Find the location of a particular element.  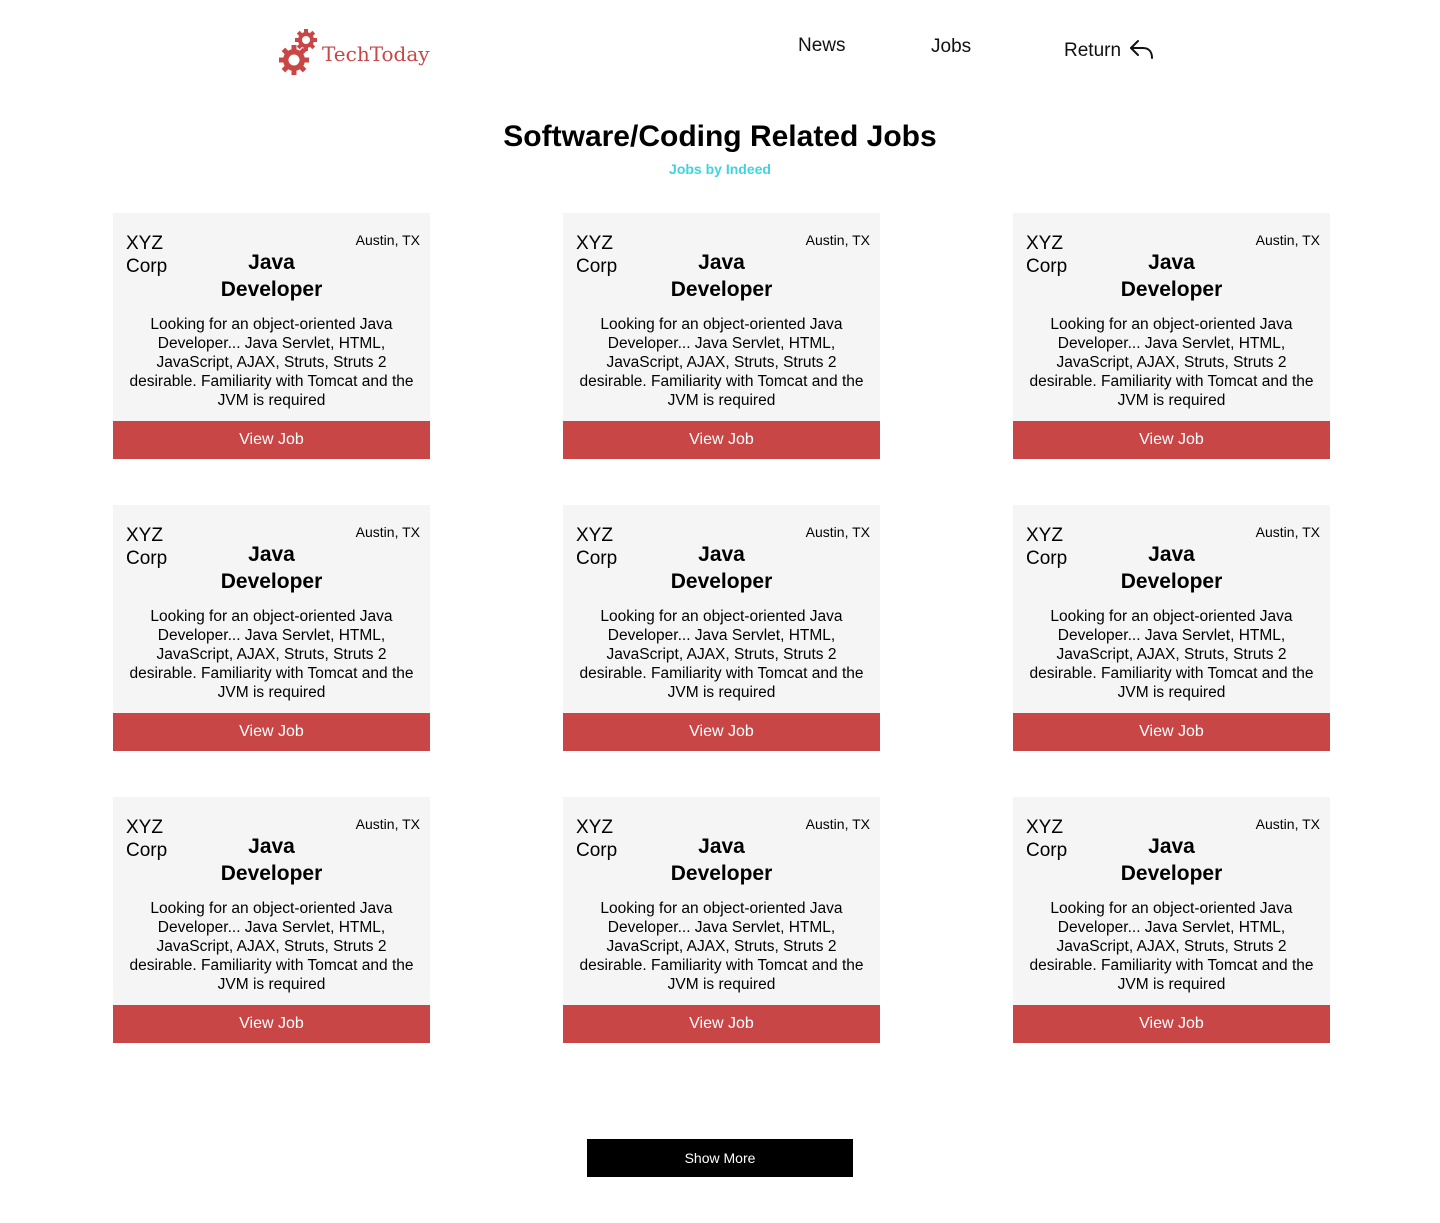

logo: TechToday is located at coordinates (353, 52).